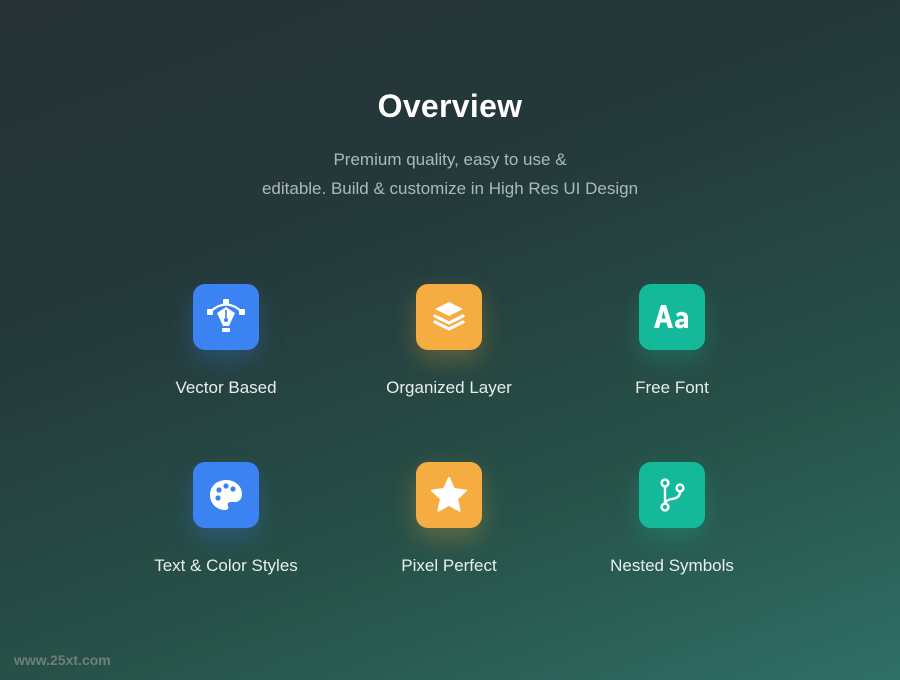 The image size is (900, 680). What do you see at coordinates (226, 317) in the screenshot?
I see `pen-tool-icon` at bounding box center [226, 317].